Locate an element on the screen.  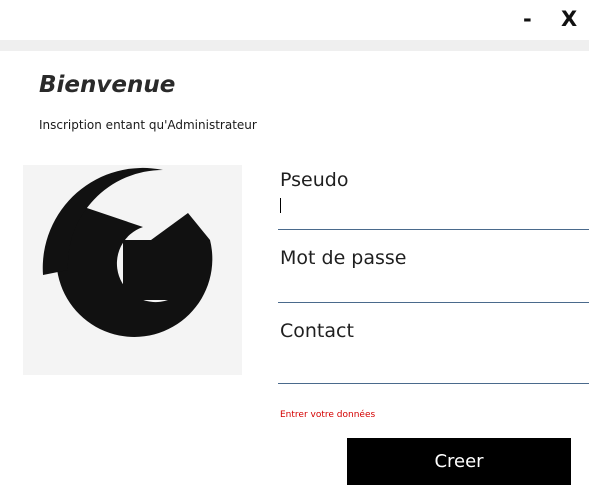
g-logo-icon is located at coordinates (127, 252).